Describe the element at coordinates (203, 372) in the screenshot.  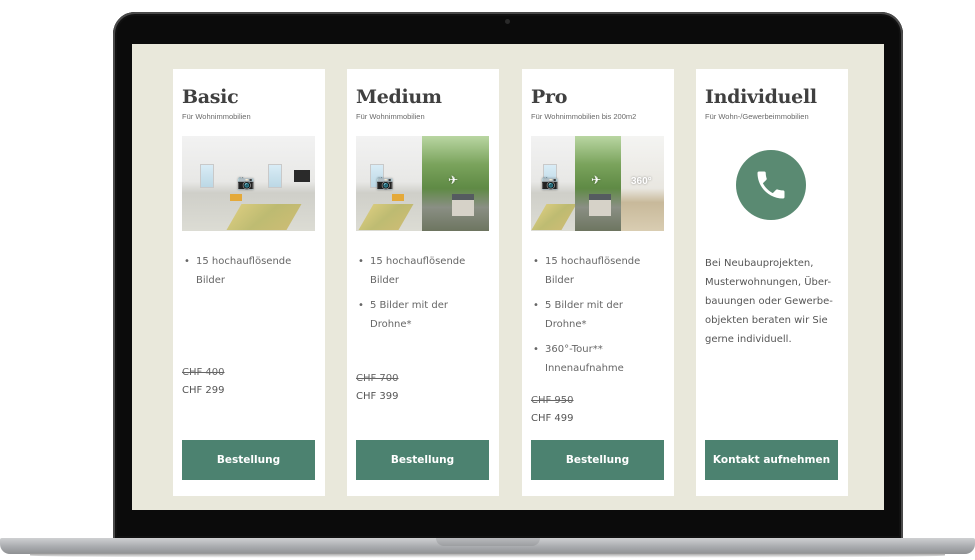
I see `old-price: CHF 400` at that location.